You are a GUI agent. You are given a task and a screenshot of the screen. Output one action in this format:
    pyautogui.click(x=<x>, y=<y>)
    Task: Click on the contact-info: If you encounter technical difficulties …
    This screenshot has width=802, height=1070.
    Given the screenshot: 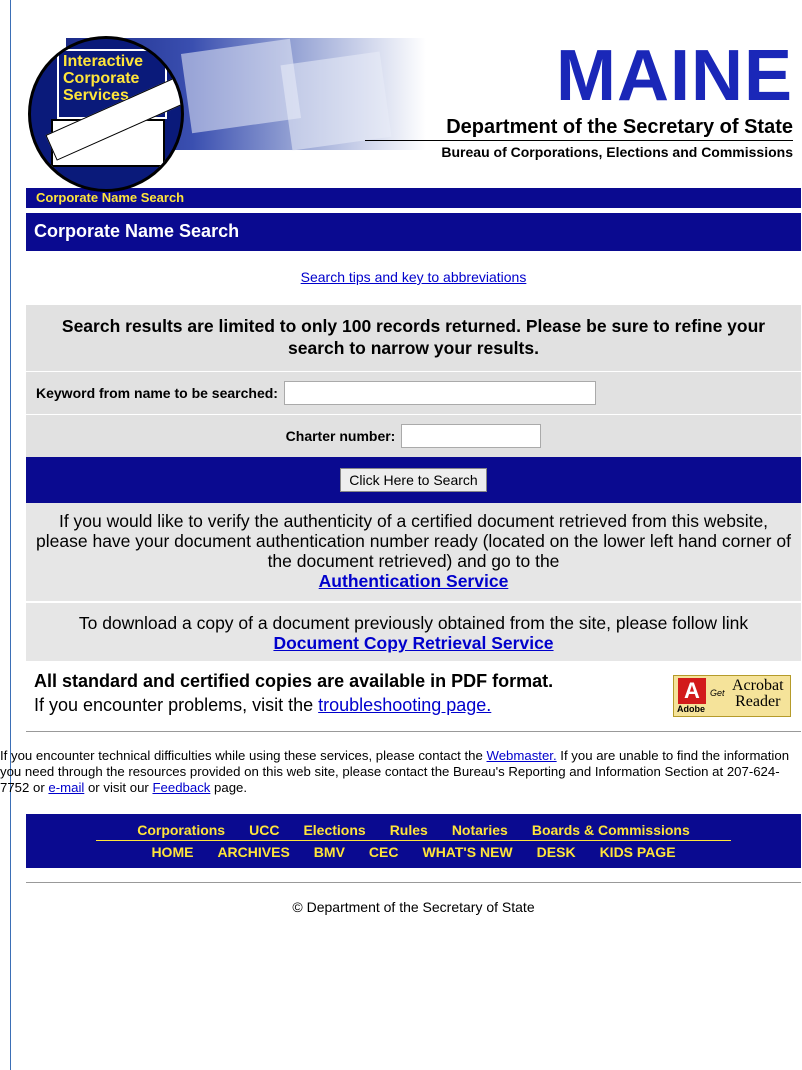 What is the action you would take?
    pyautogui.click(x=400, y=772)
    